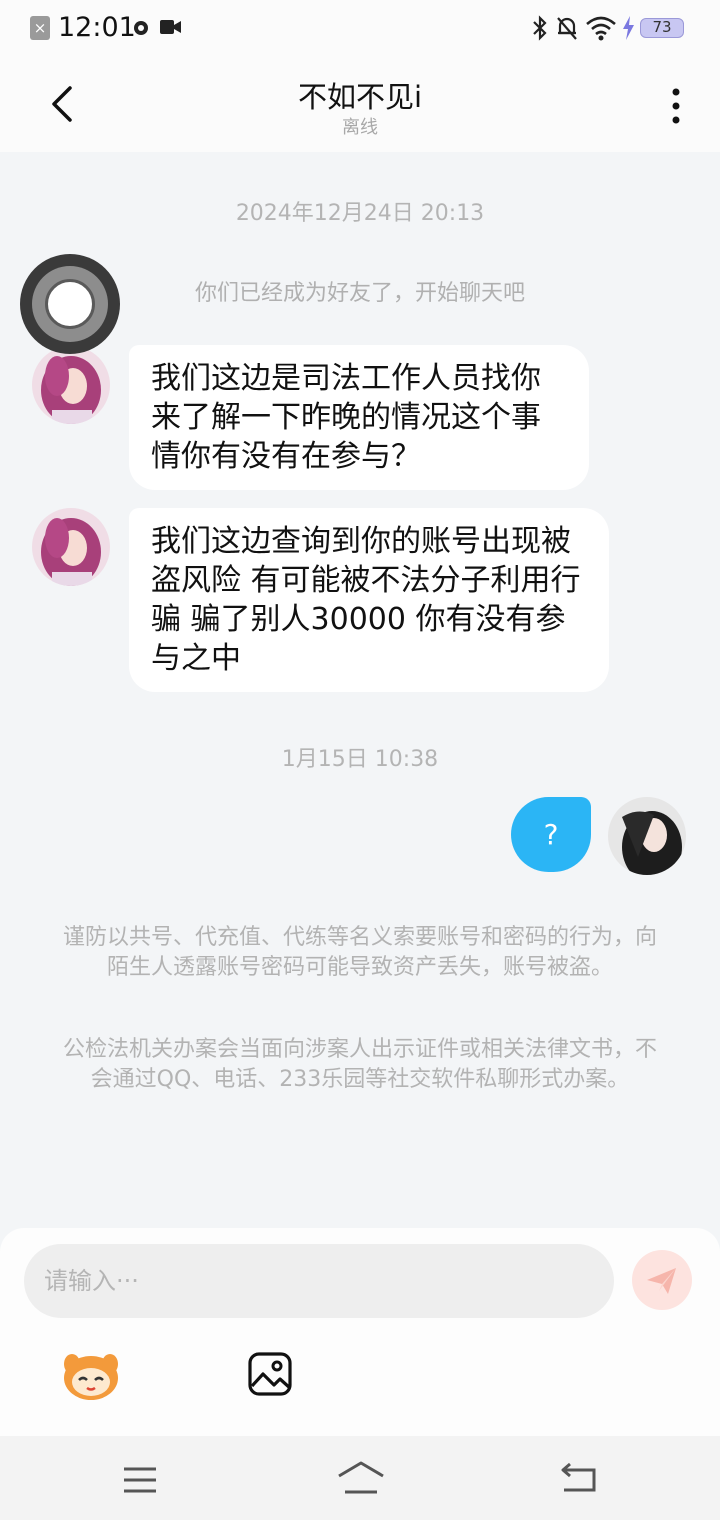  What do you see at coordinates (70, 304) in the screenshot?
I see `floating-assistive-button` at bounding box center [70, 304].